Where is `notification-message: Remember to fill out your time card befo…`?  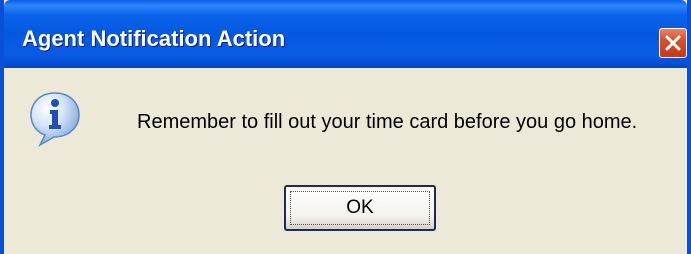 notification-message: Remember to fill out your time card befo… is located at coordinates (387, 122).